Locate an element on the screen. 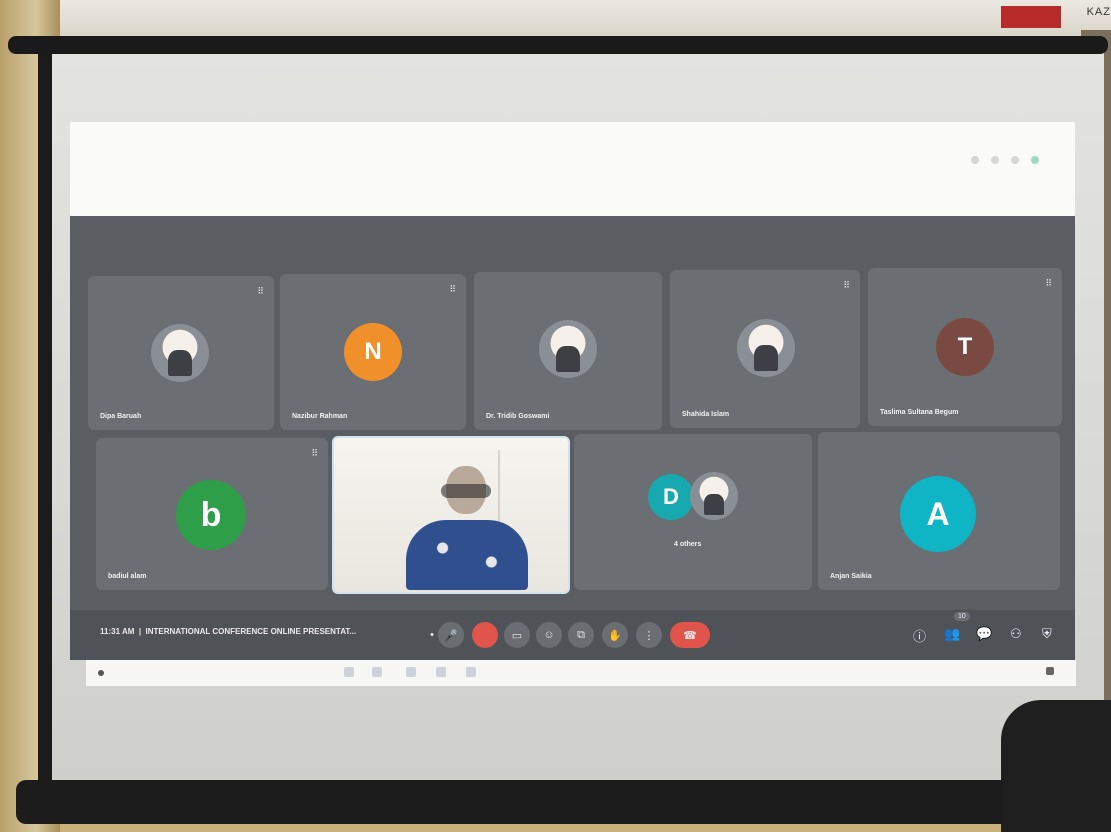 The height and width of the screenshot is (832, 1111). avatar-initial: b is located at coordinates (211, 514).